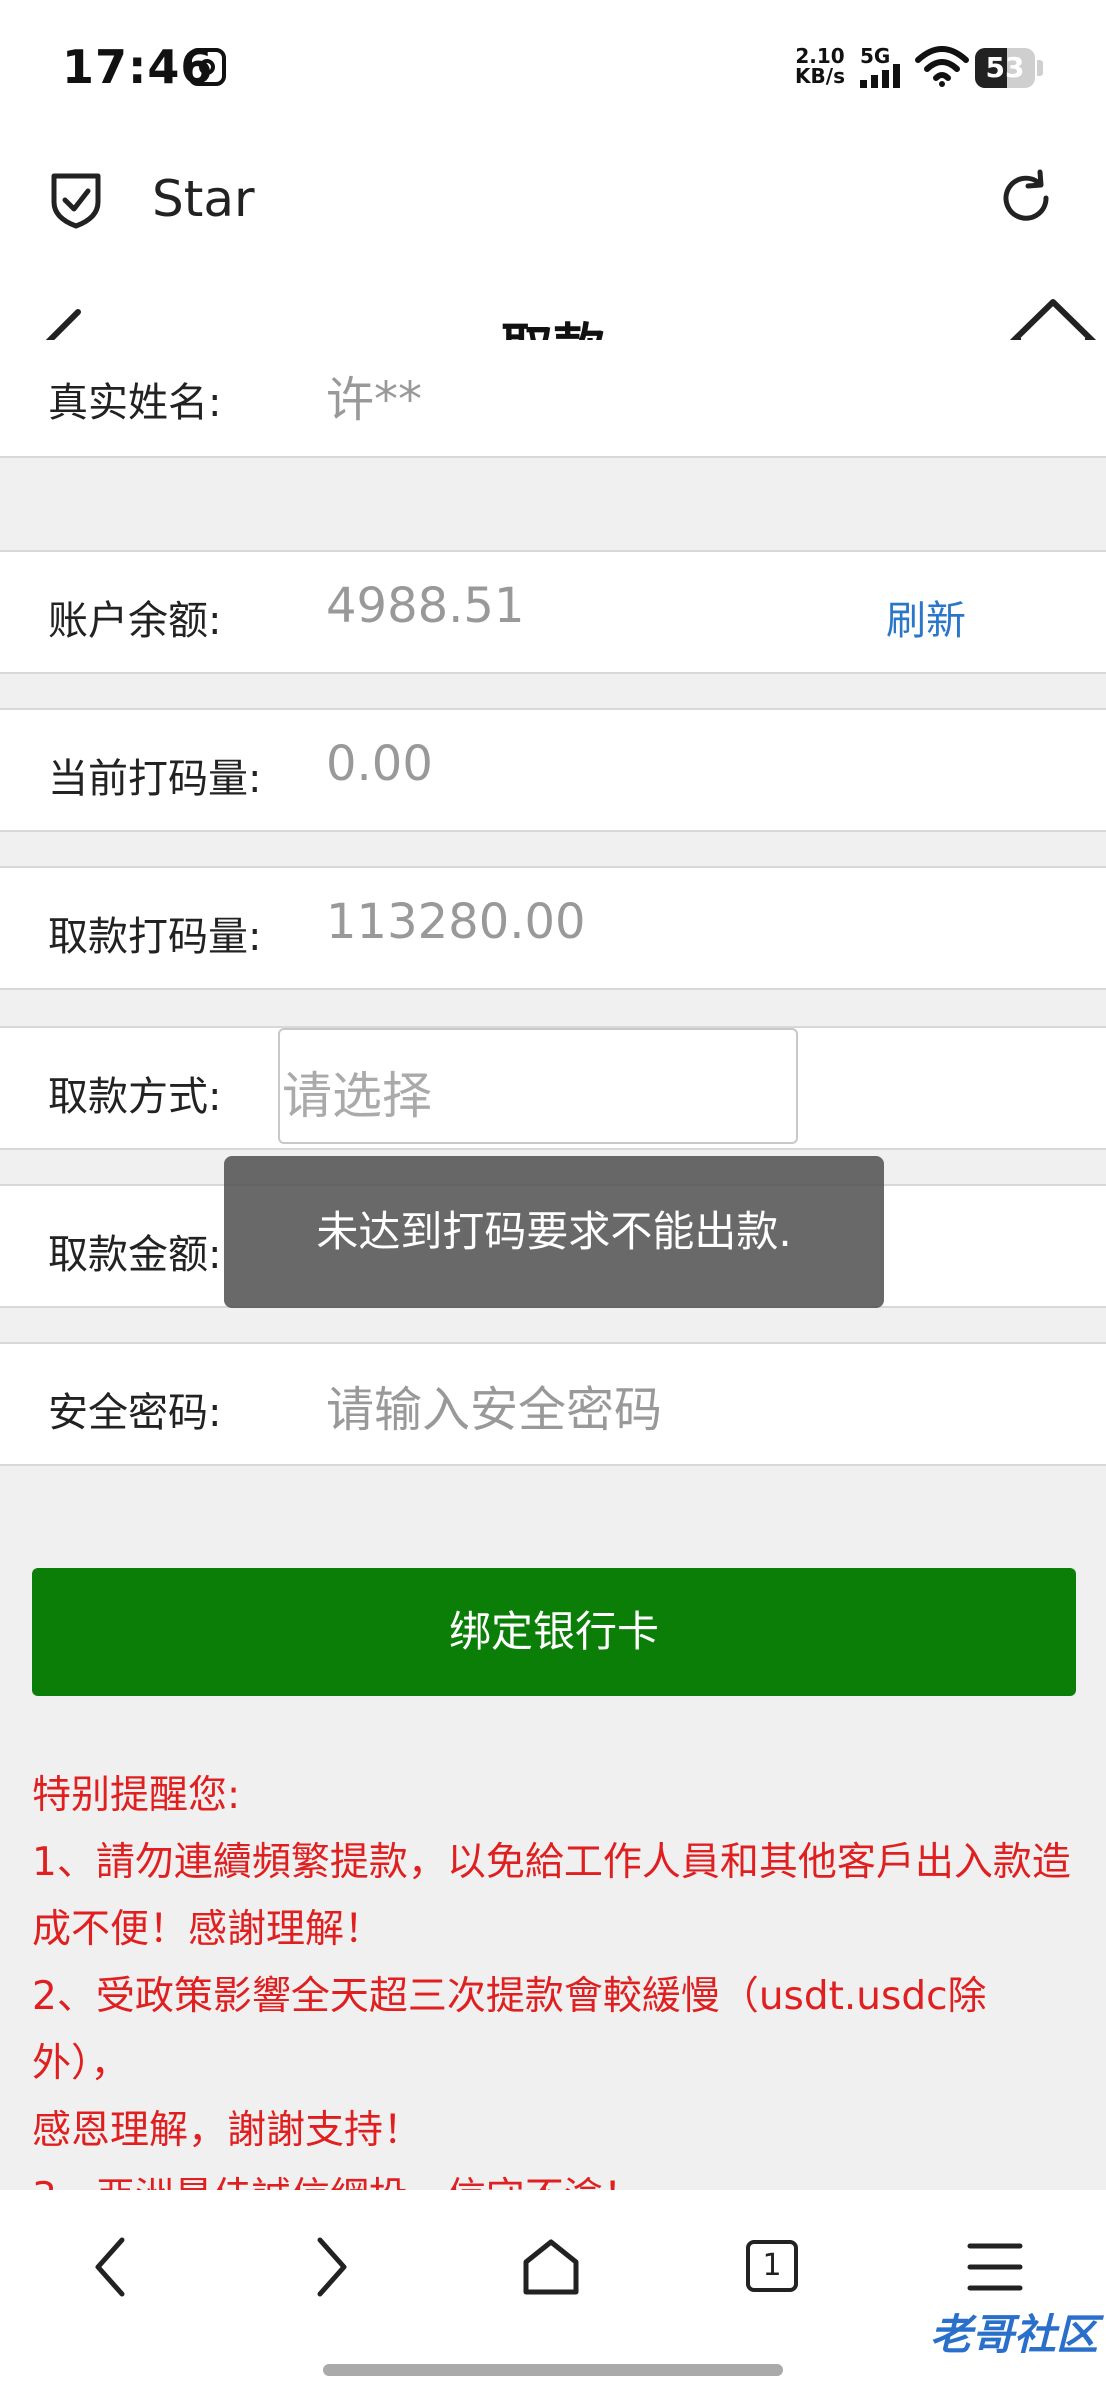  Describe the element at coordinates (379, 764) in the screenshot. I see `current-bet-value: 0.00` at that location.